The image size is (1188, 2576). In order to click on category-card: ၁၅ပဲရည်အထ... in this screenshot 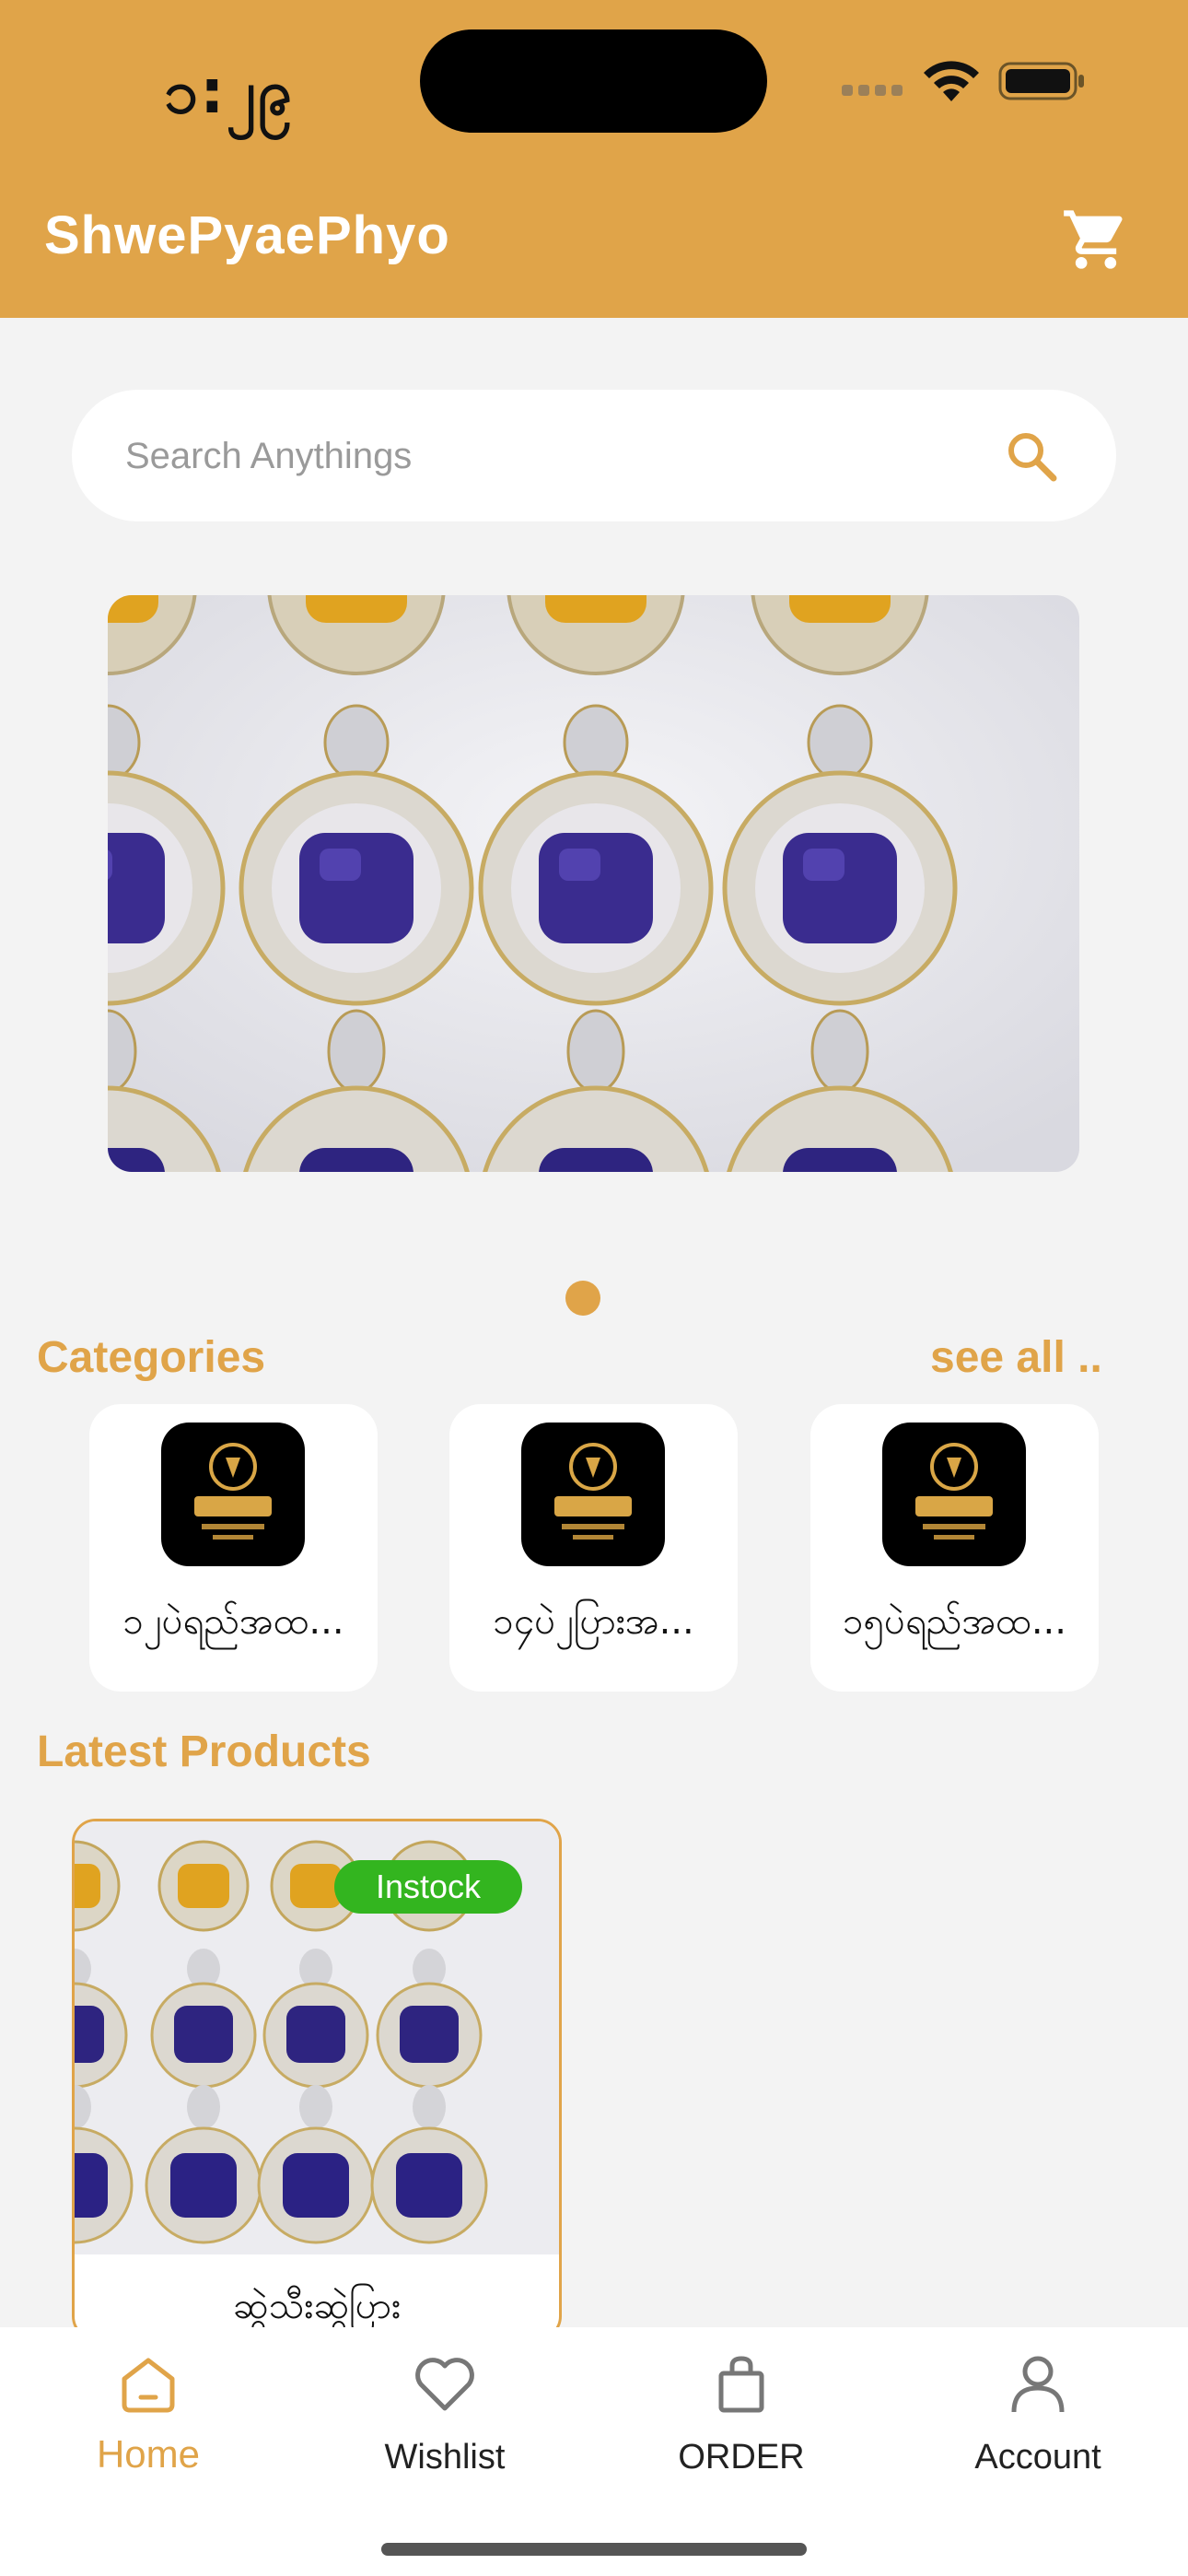, I will do `click(954, 1548)`.